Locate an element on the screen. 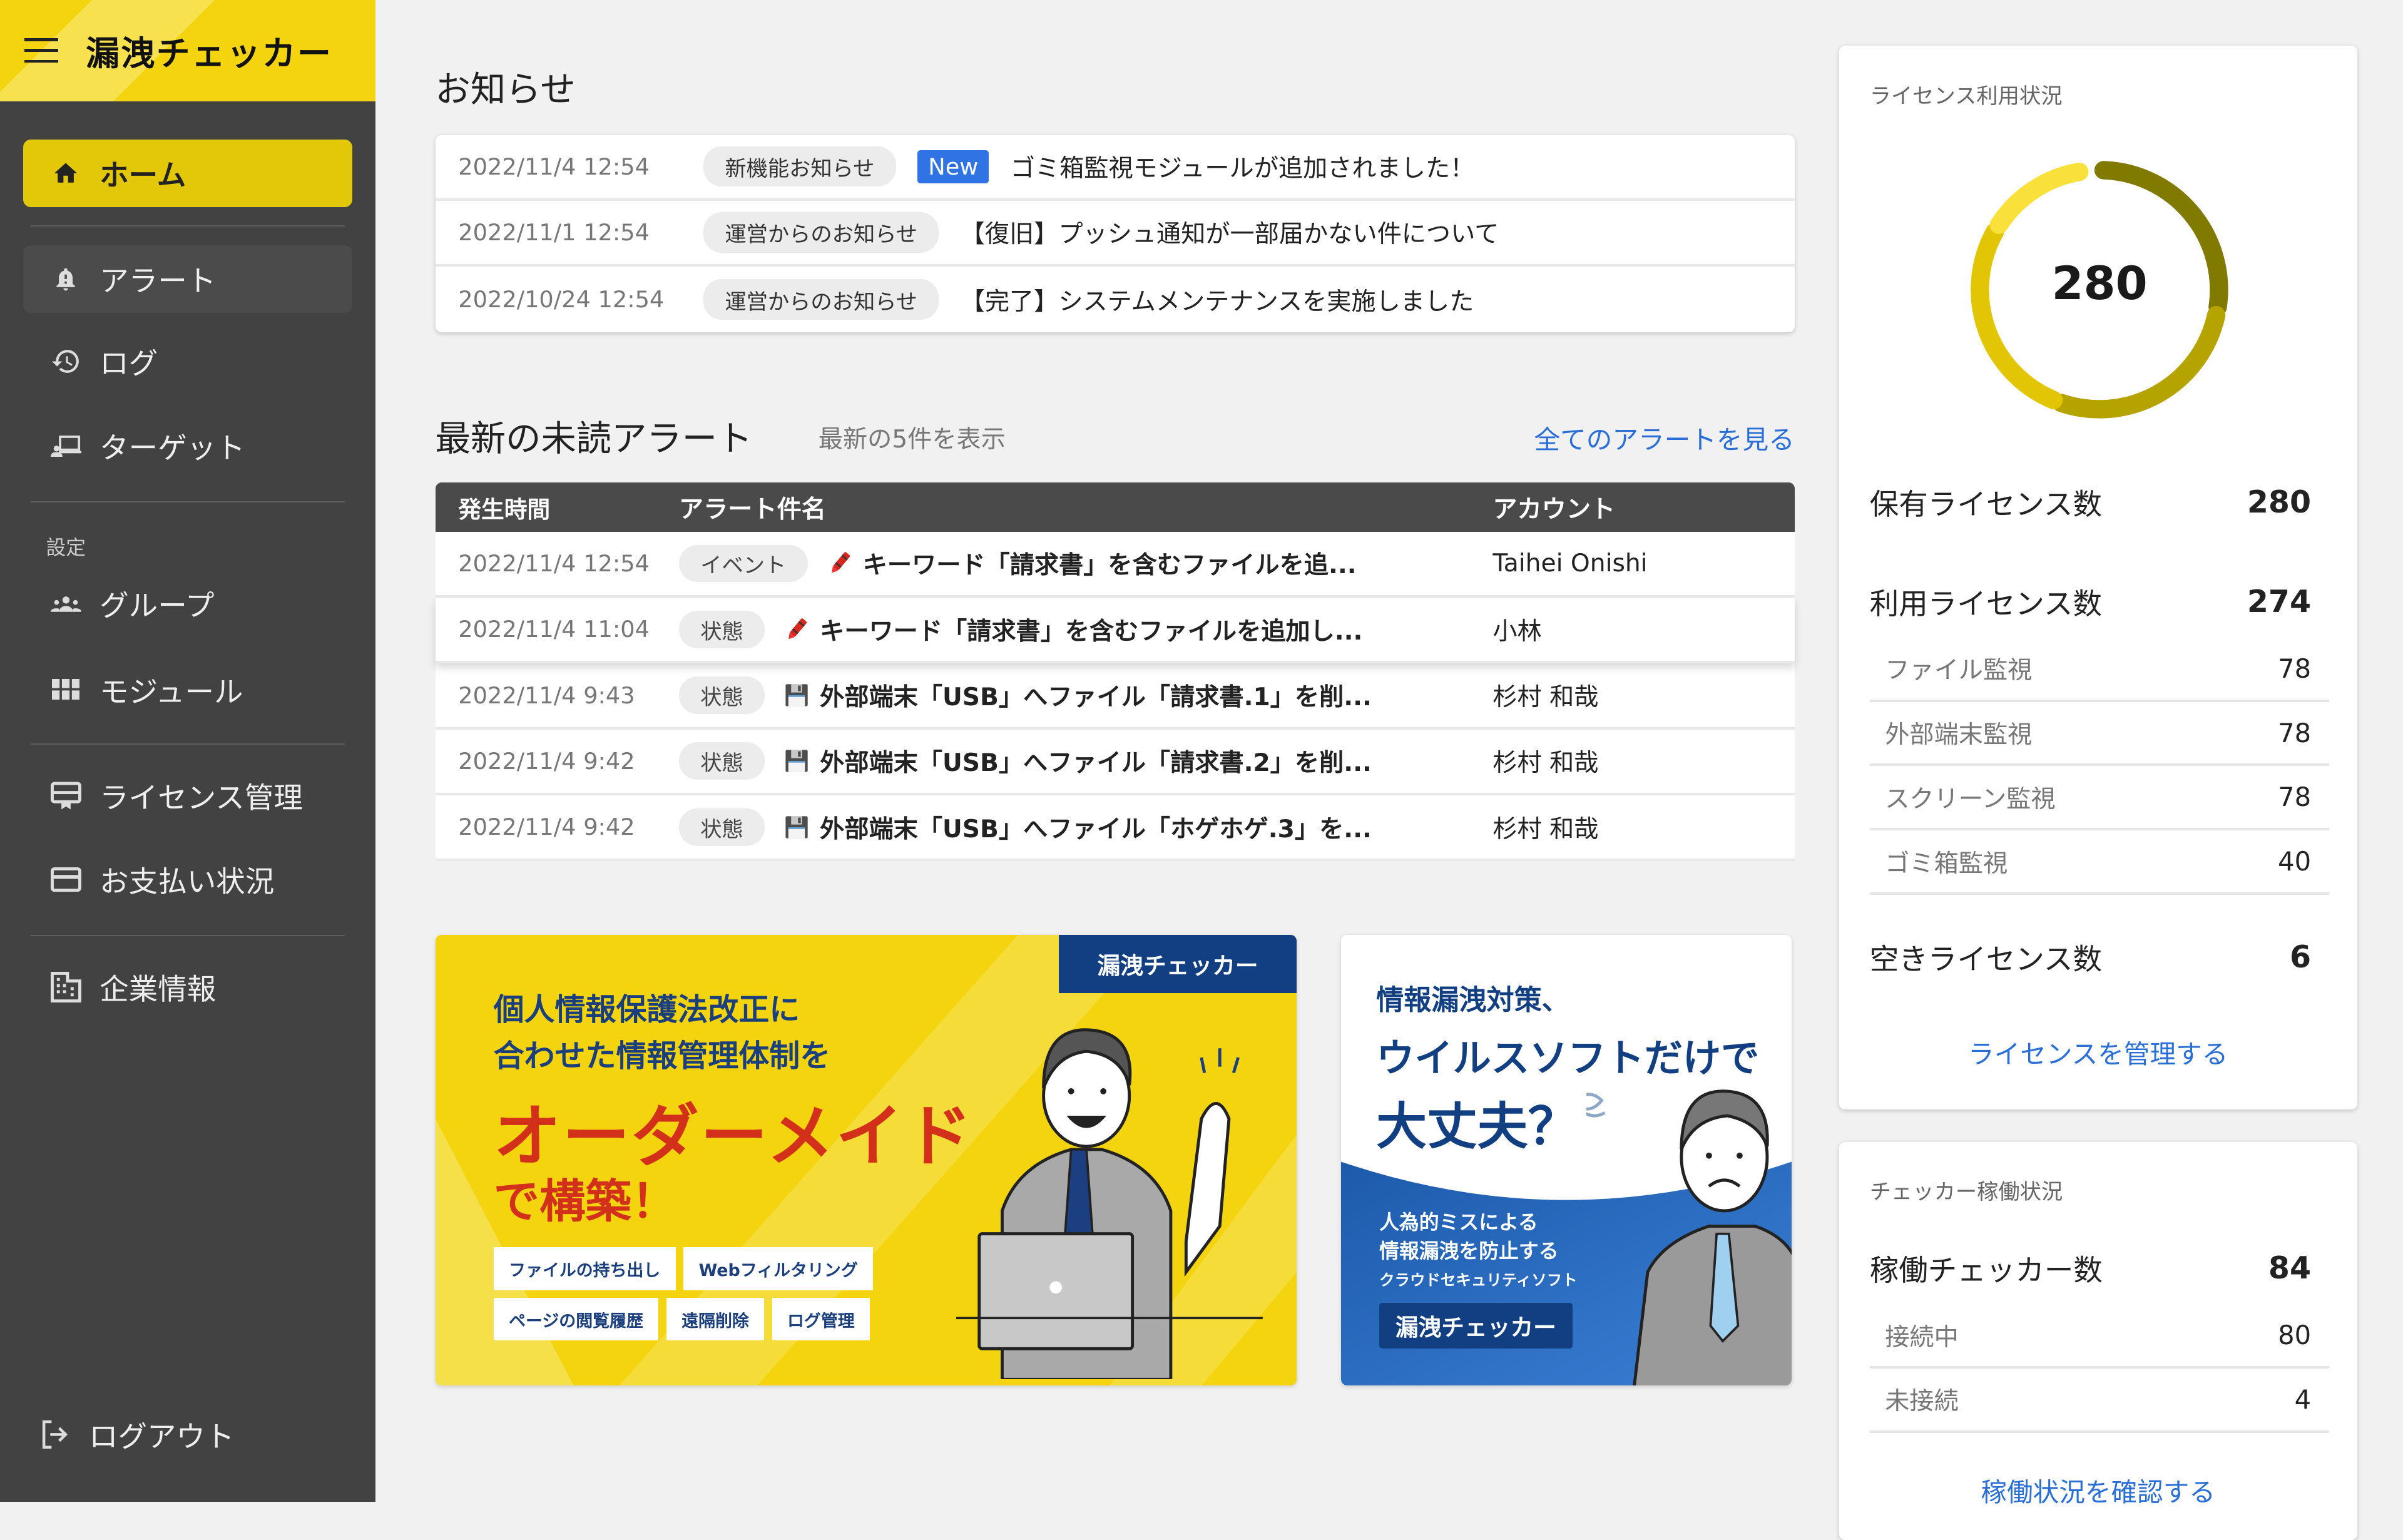 Image resolution: width=2403 pixels, height=1540 pixels. stat-value: 80 is located at coordinates (2303, 1335).